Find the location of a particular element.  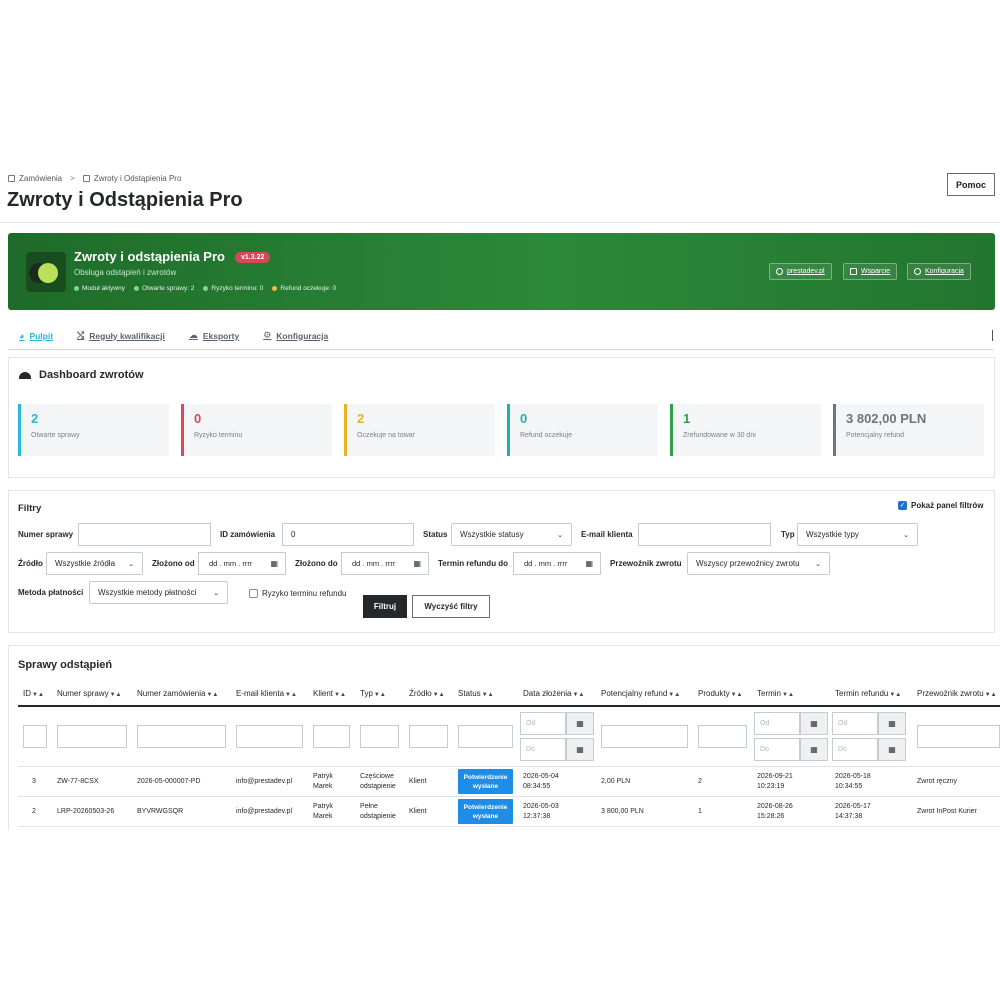

source-select: Wszystkie źródła ⌄ is located at coordinates (94, 563).